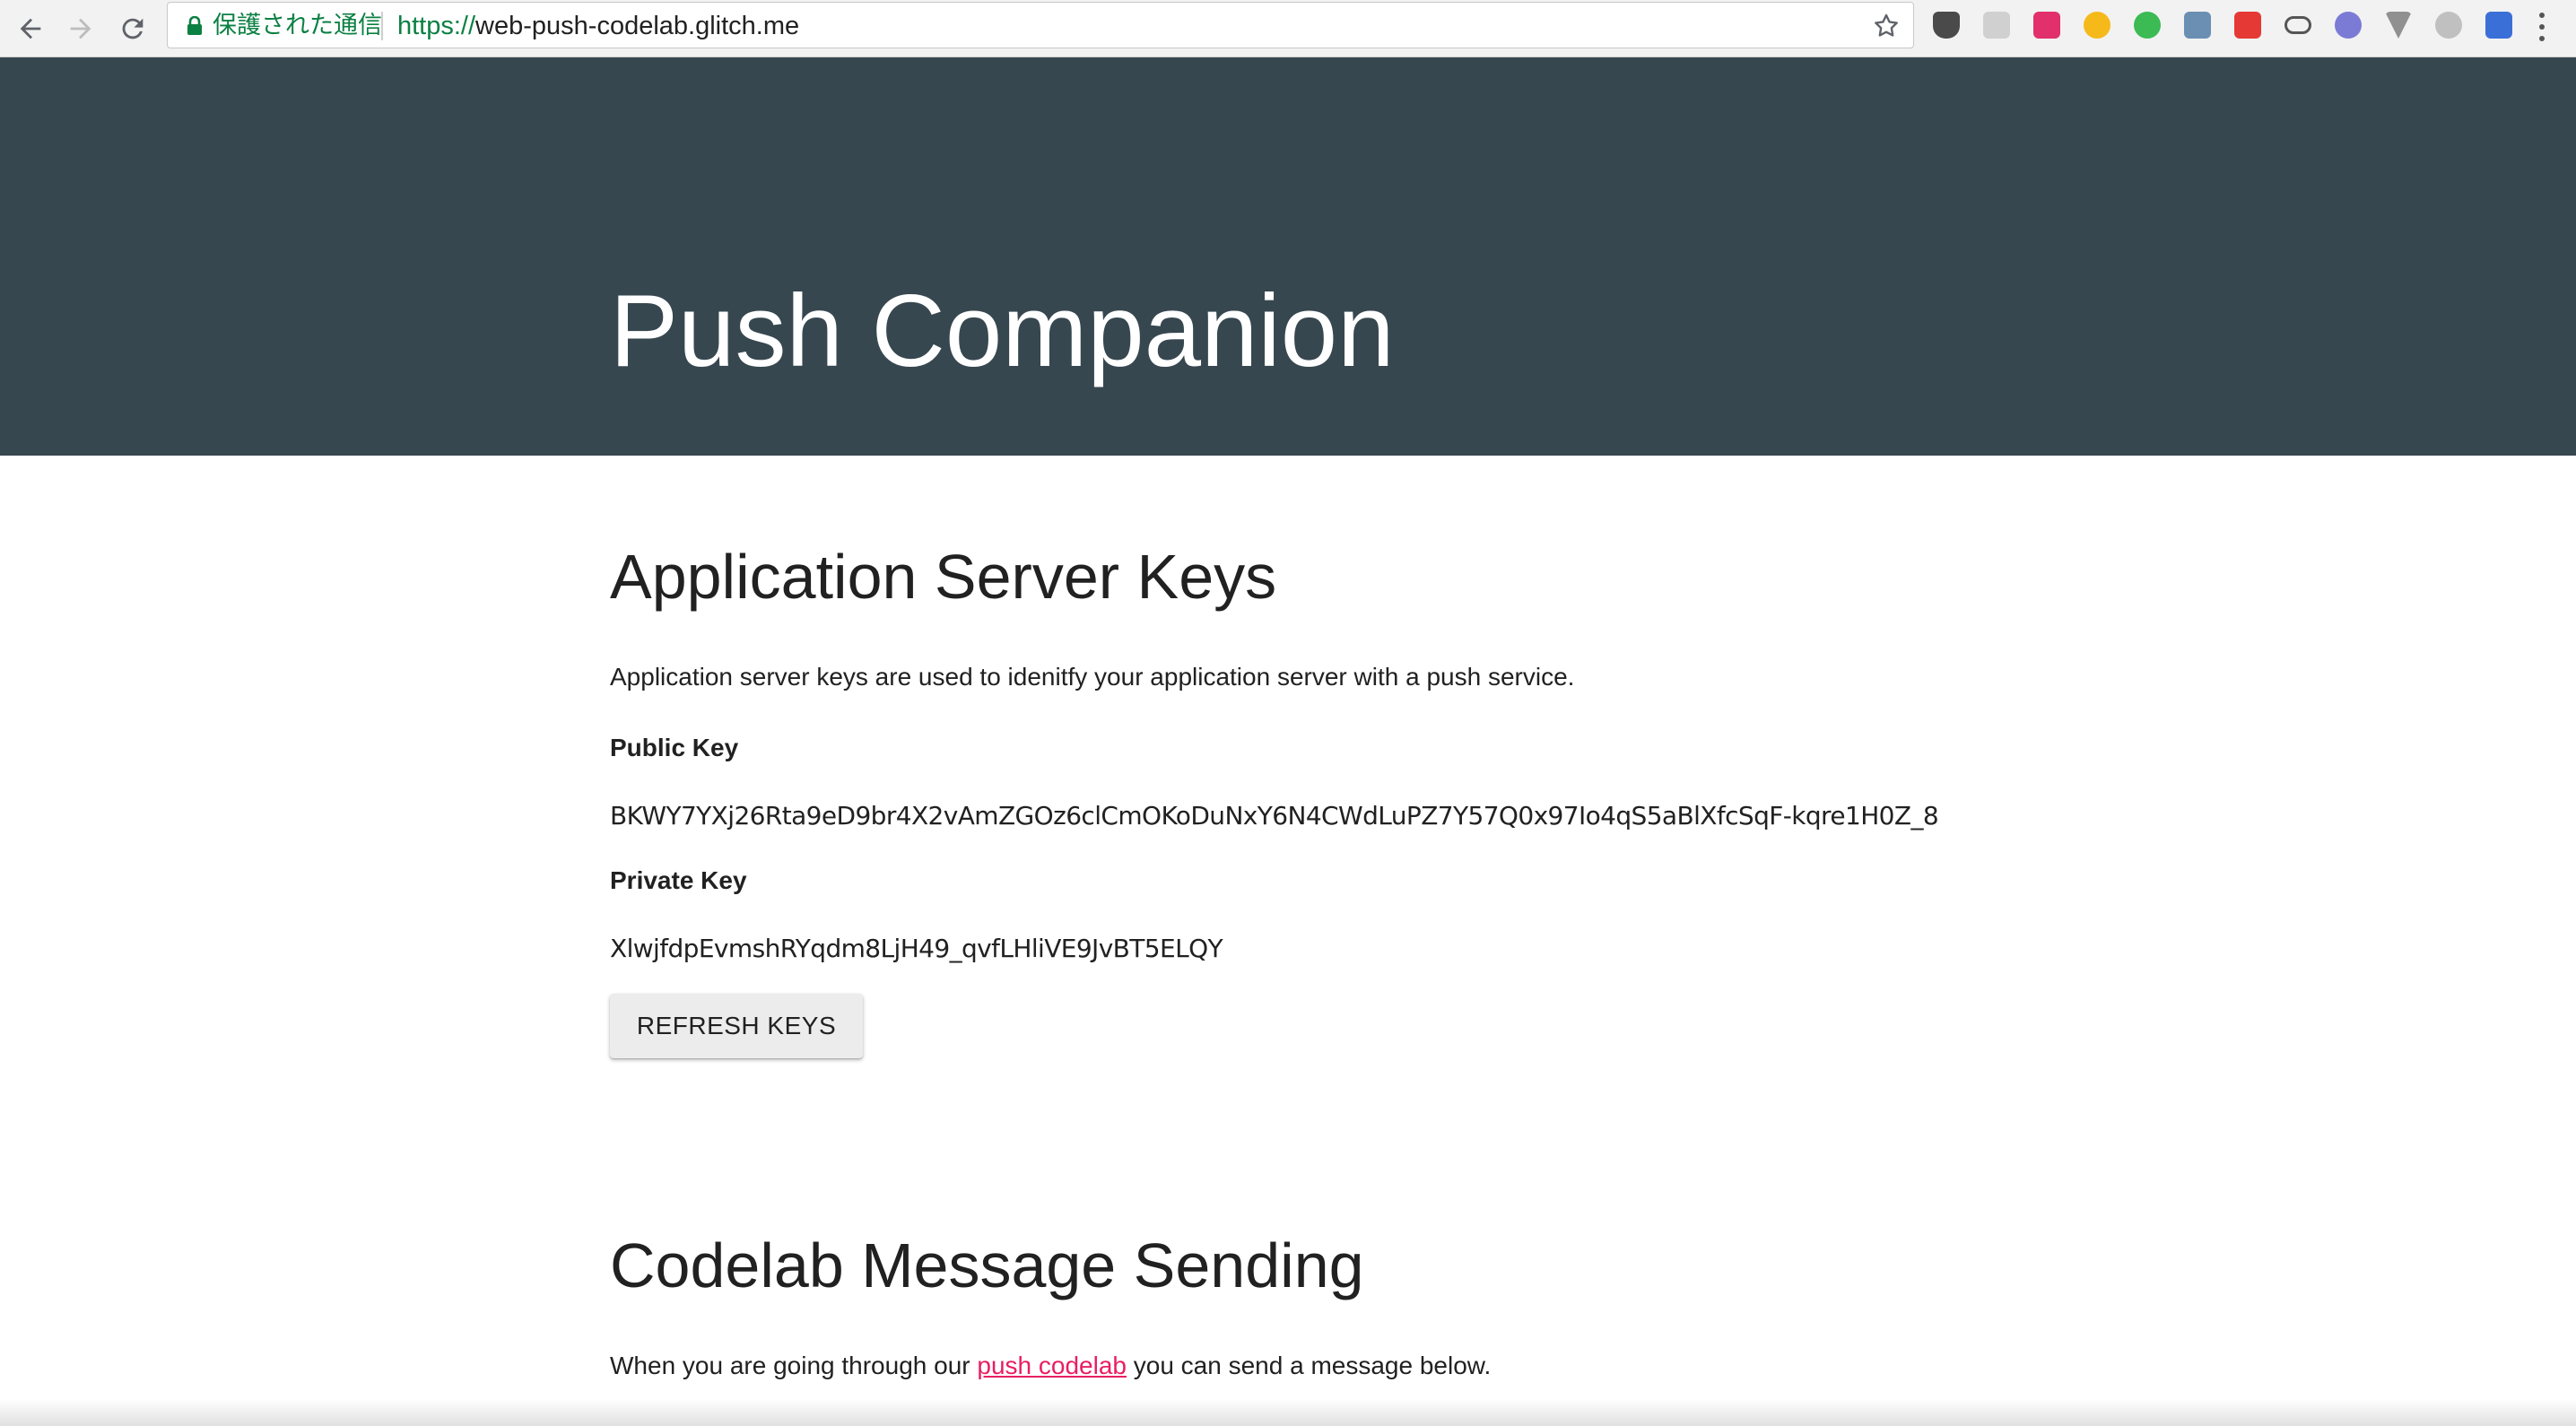 Image resolution: width=2576 pixels, height=1426 pixels. Describe the element at coordinates (1002, 331) in the screenshot. I see `page-title: Push Companion` at that location.